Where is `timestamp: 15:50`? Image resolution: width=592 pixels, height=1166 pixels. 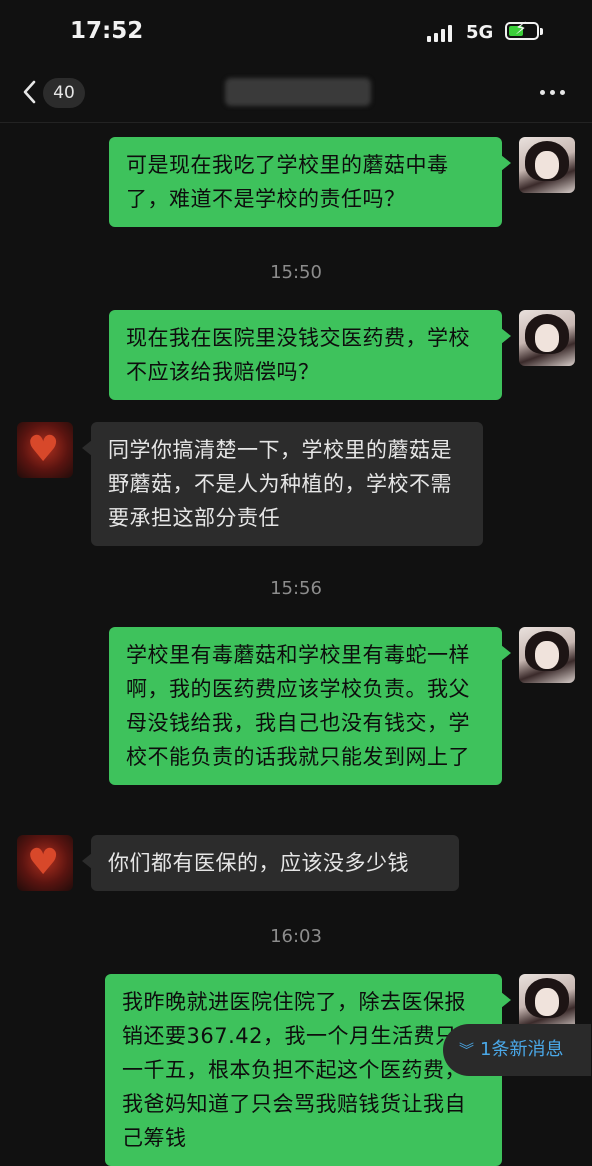
timestamp: 15:50 is located at coordinates (296, 272).